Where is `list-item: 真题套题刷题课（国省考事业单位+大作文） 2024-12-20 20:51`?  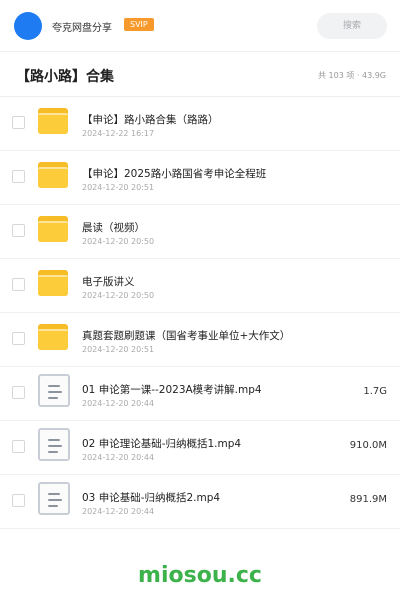
list-item: 真题套题刷题课（国省考事业单位+大作文） 2024-12-20 20:51 is located at coordinates (200, 340).